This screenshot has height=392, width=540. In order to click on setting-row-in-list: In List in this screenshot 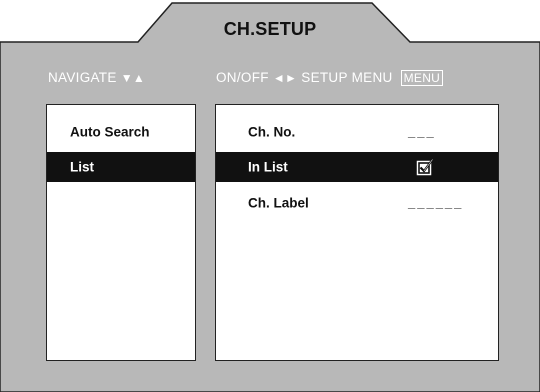, I will do `click(357, 167)`.